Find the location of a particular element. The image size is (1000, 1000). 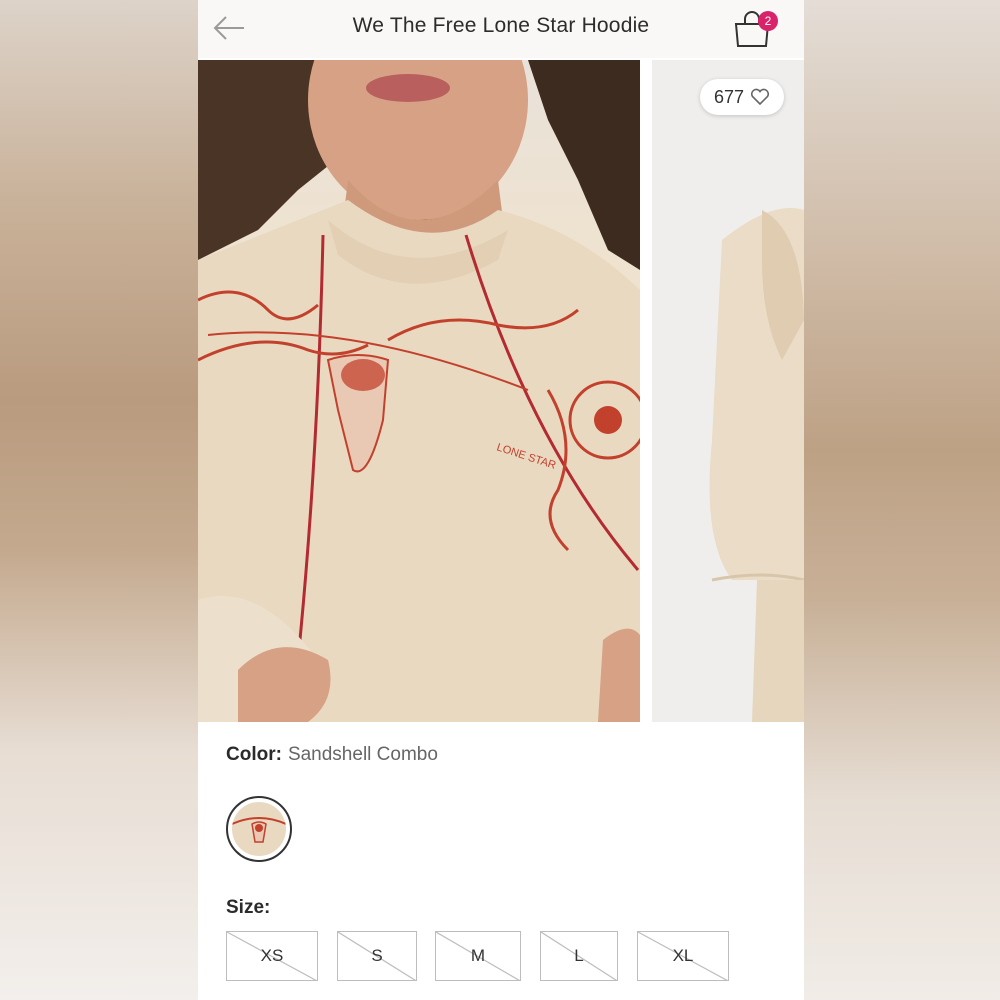

like-button: 677 is located at coordinates (742, 97).